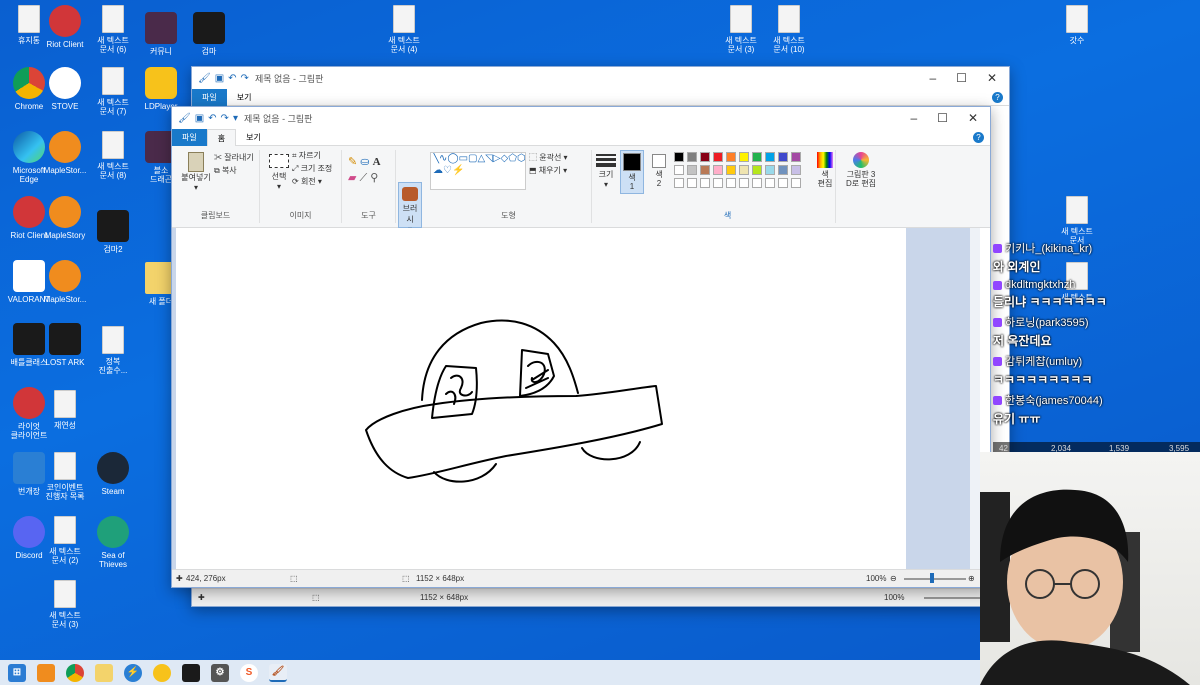  What do you see at coordinates (404, 29) in the screenshot?
I see `desktop-icon: 새 텍스트 문서 (4)` at bounding box center [404, 29].